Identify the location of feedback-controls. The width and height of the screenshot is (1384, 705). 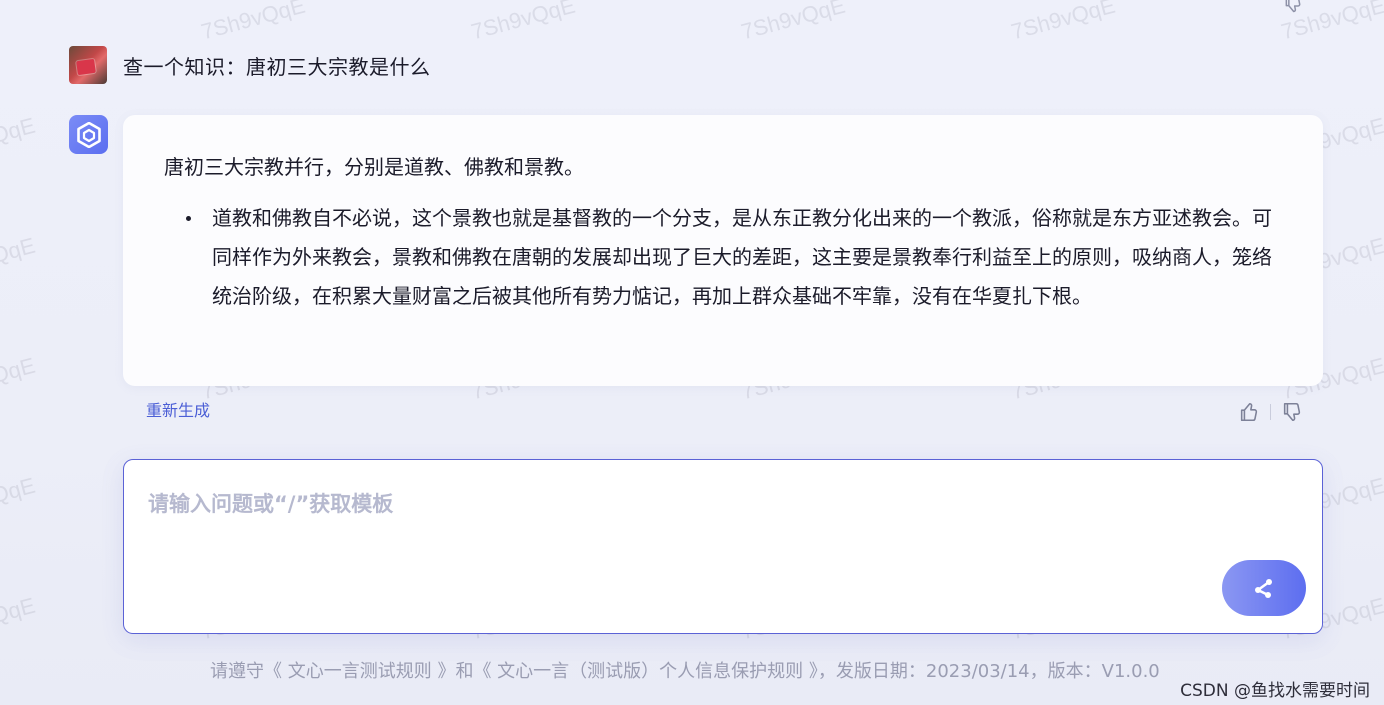
(1270, 412).